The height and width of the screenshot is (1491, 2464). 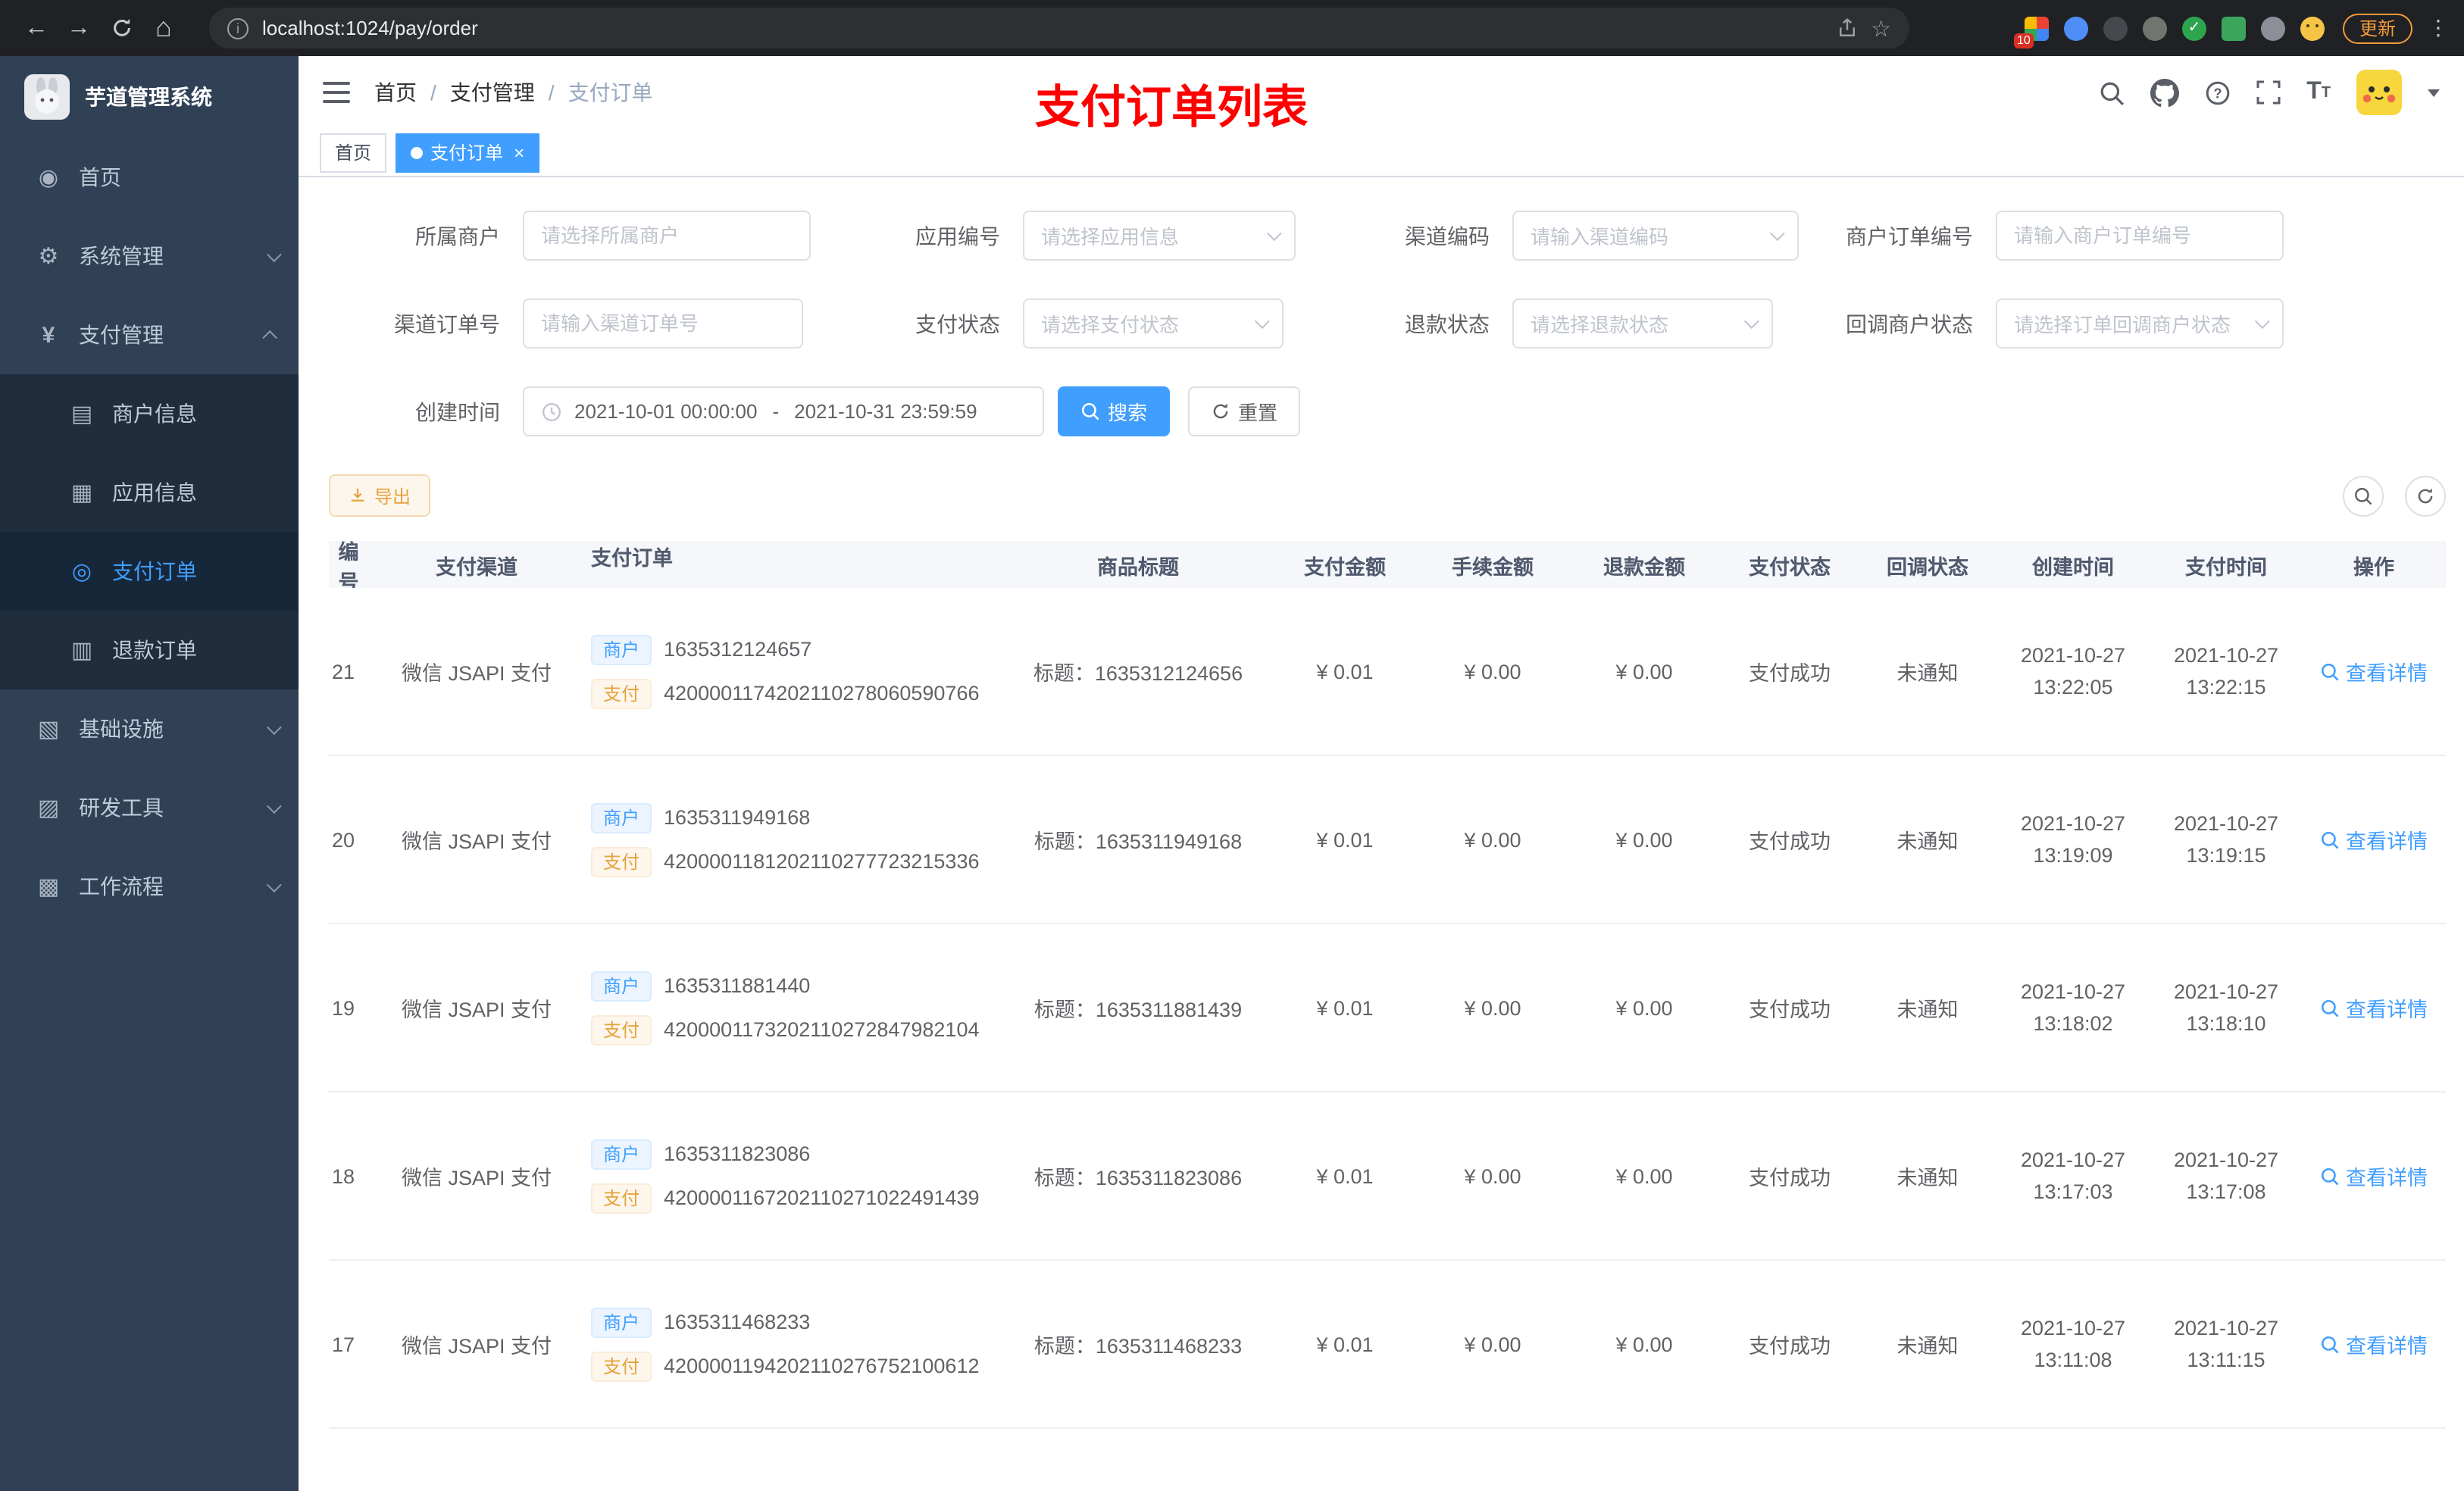 I want to click on cell-create-time: 2021-10-27 13:22:05, so click(x=2073, y=671).